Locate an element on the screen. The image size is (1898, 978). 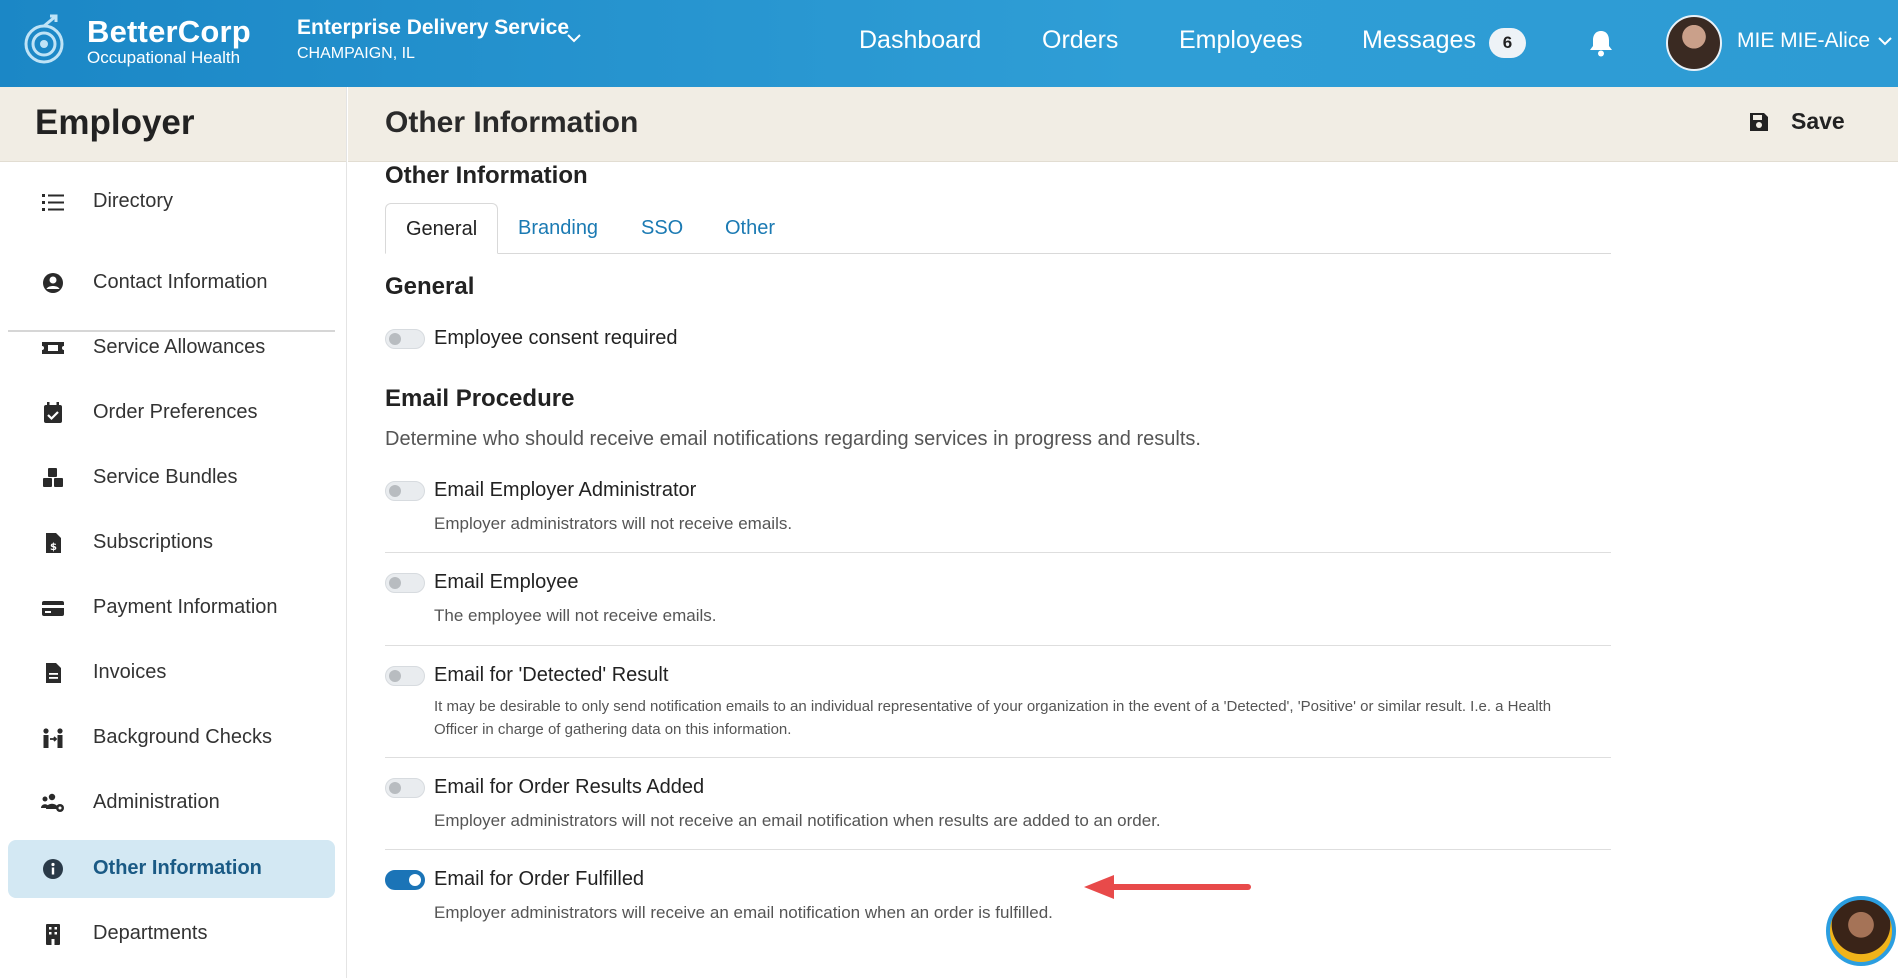
sidebar-item-background-checks: Background Checks is located at coordinates (171, 738).